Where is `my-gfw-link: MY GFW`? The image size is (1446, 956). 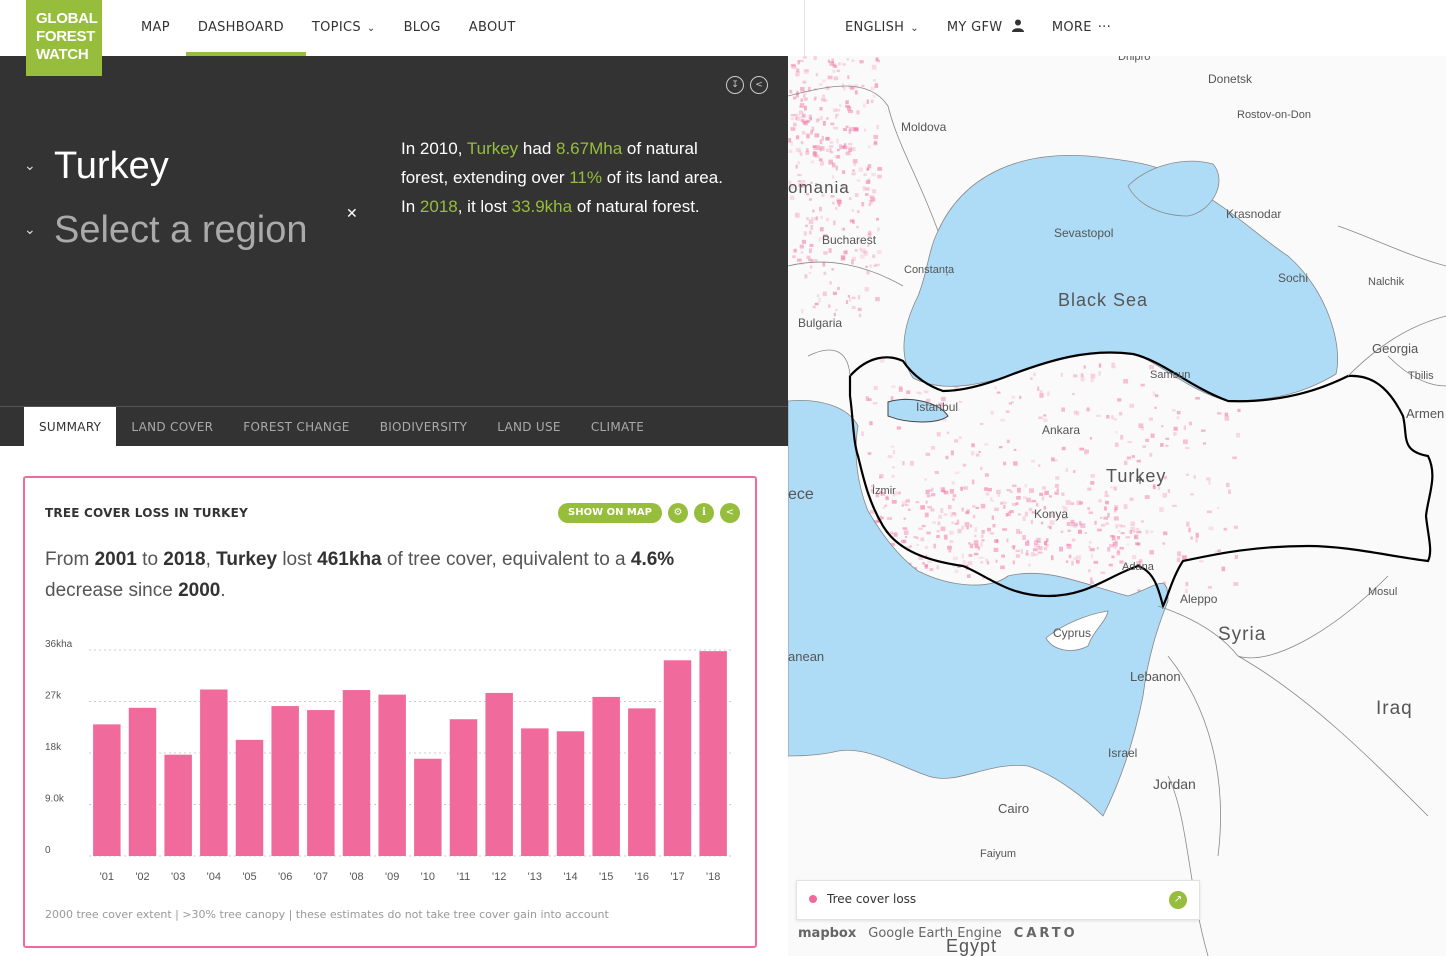
my-gfw-link: MY GFW is located at coordinates (985, 28).